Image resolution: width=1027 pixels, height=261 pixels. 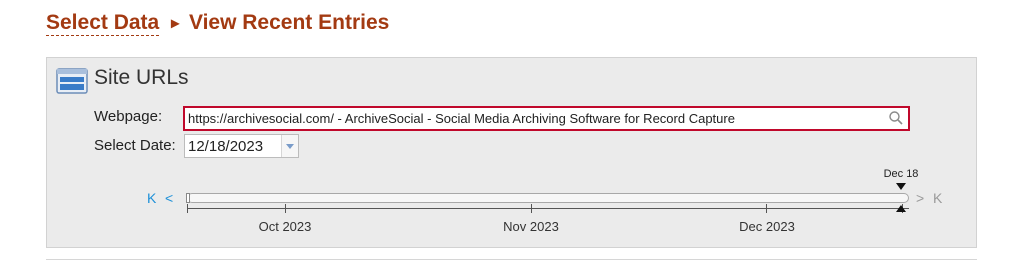 I want to click on timeline-month-label: Oct 2023, so click(x=285, y=226).